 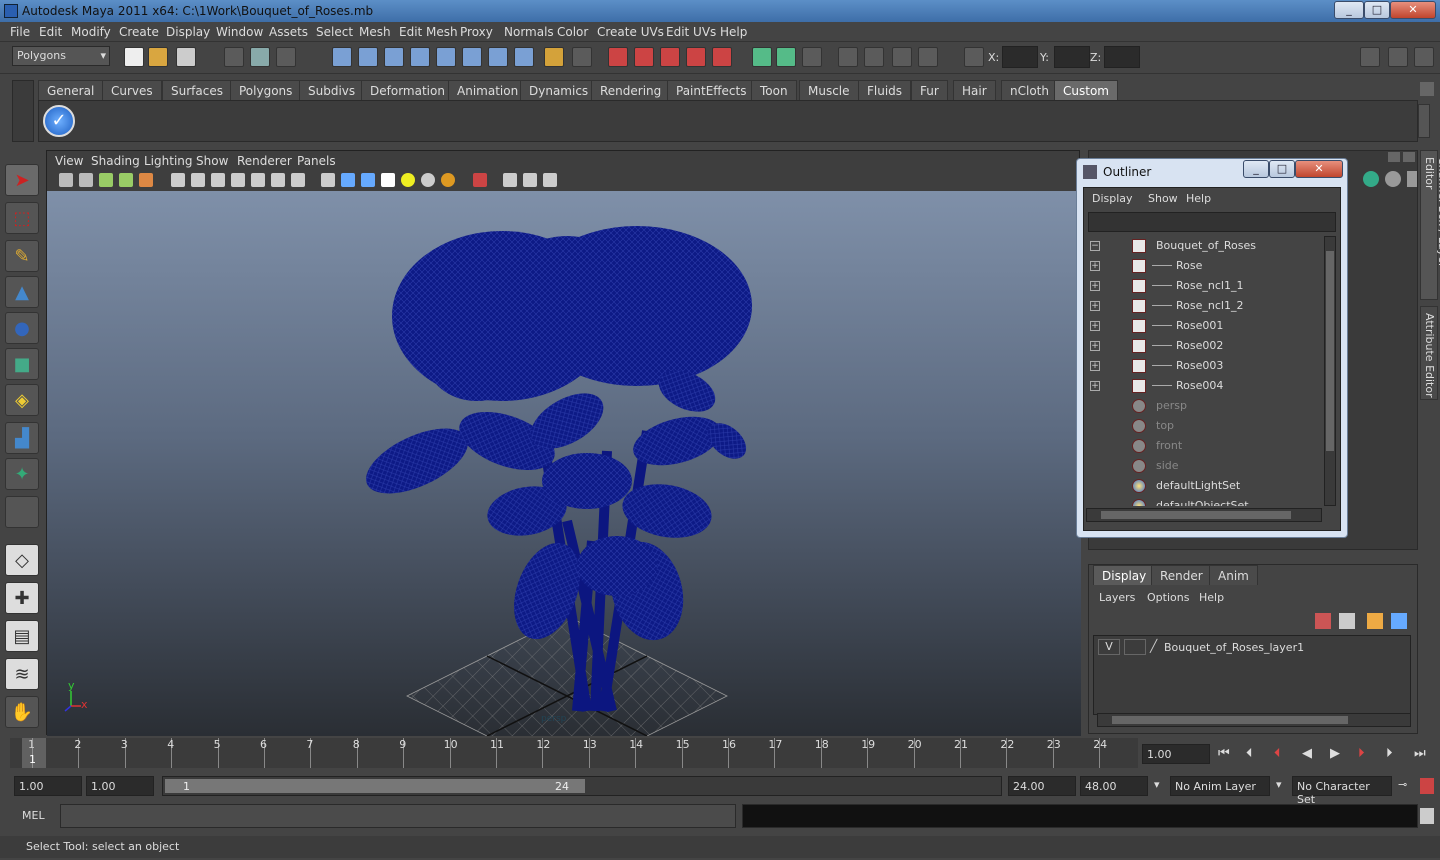 What do you see at coordinates (126, 180) in the screenshot?
I see `image-plane-icon` at bounding box center [126, 180].